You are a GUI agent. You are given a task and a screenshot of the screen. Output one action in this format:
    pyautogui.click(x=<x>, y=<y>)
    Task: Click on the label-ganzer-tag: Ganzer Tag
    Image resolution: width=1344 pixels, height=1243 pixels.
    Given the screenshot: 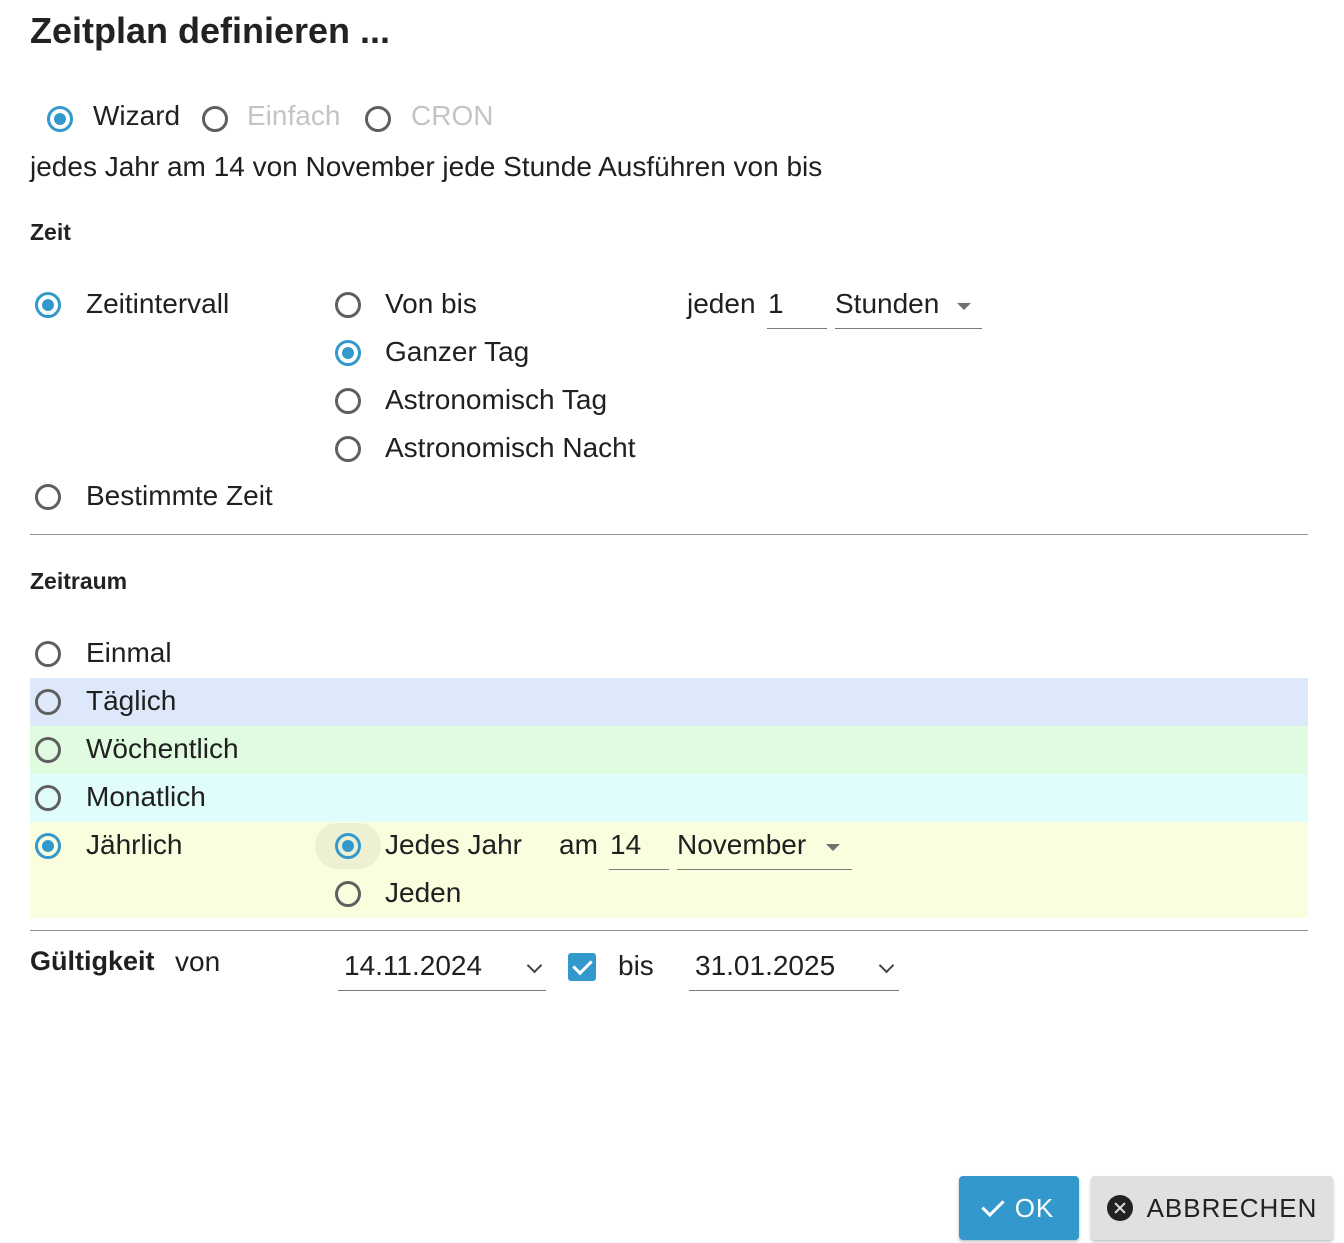 What is the action you would take?
    pyautogui.click(x=457, y=352)
    